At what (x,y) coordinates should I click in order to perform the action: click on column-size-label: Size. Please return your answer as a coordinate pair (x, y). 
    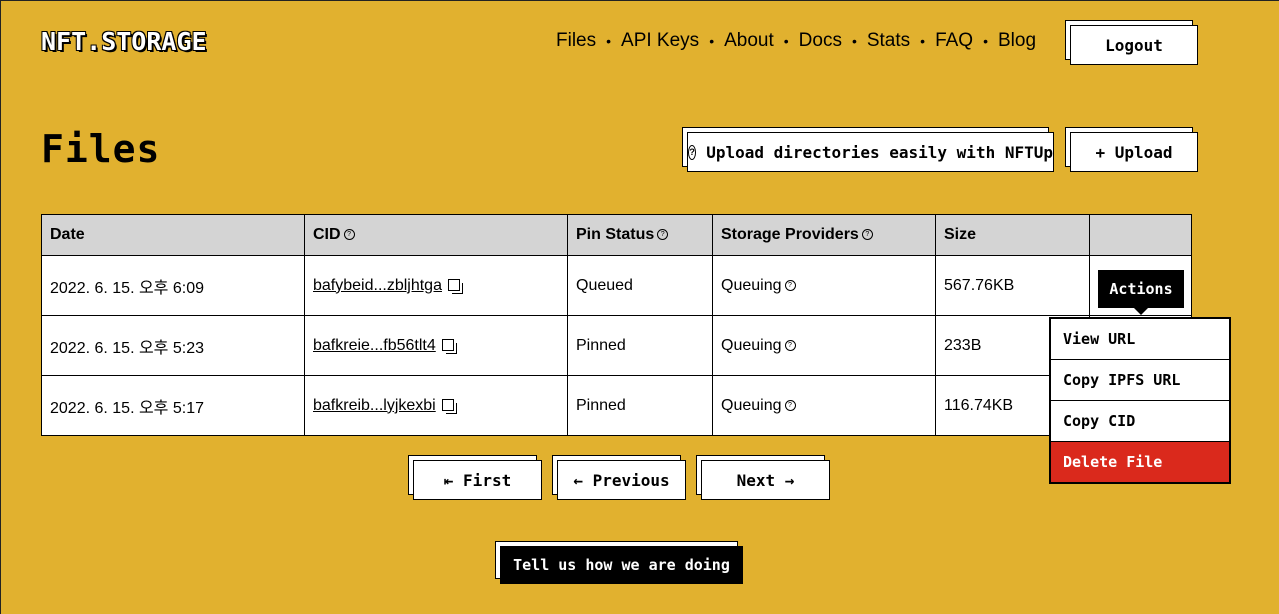
    Looking at the image, I should click on (960, 234).